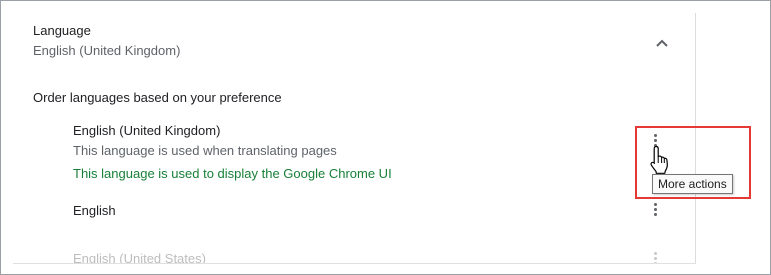  What do you see at coordinates (62, 30) in the screenshot?
I see `language-title: Language` at bounding box center [62, 30].